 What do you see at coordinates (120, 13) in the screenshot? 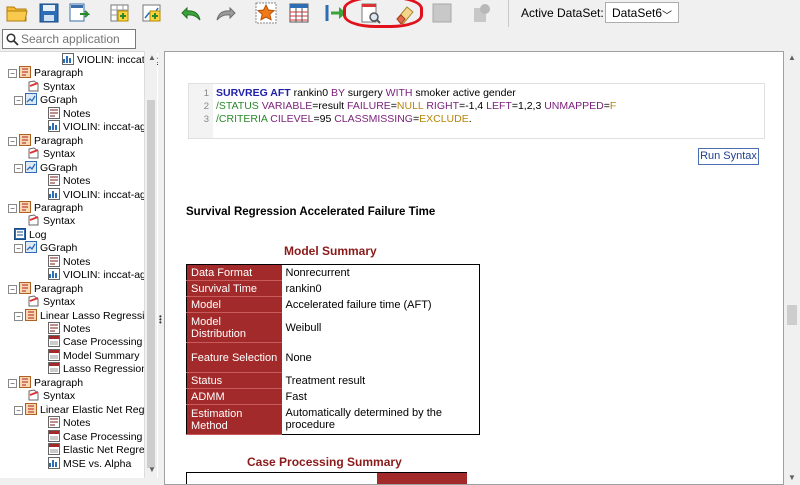
I see `add-table-icon` at bounding box center [120, 13].